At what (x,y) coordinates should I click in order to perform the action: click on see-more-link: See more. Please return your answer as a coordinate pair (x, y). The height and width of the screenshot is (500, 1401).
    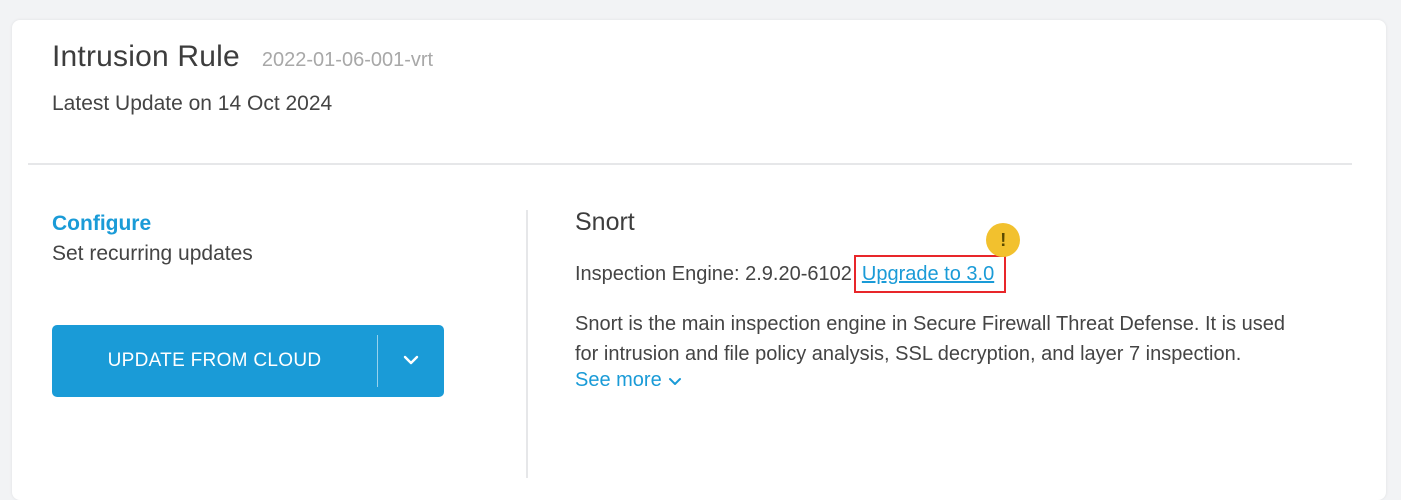
    Looking at the image, I should click on (955, 380).